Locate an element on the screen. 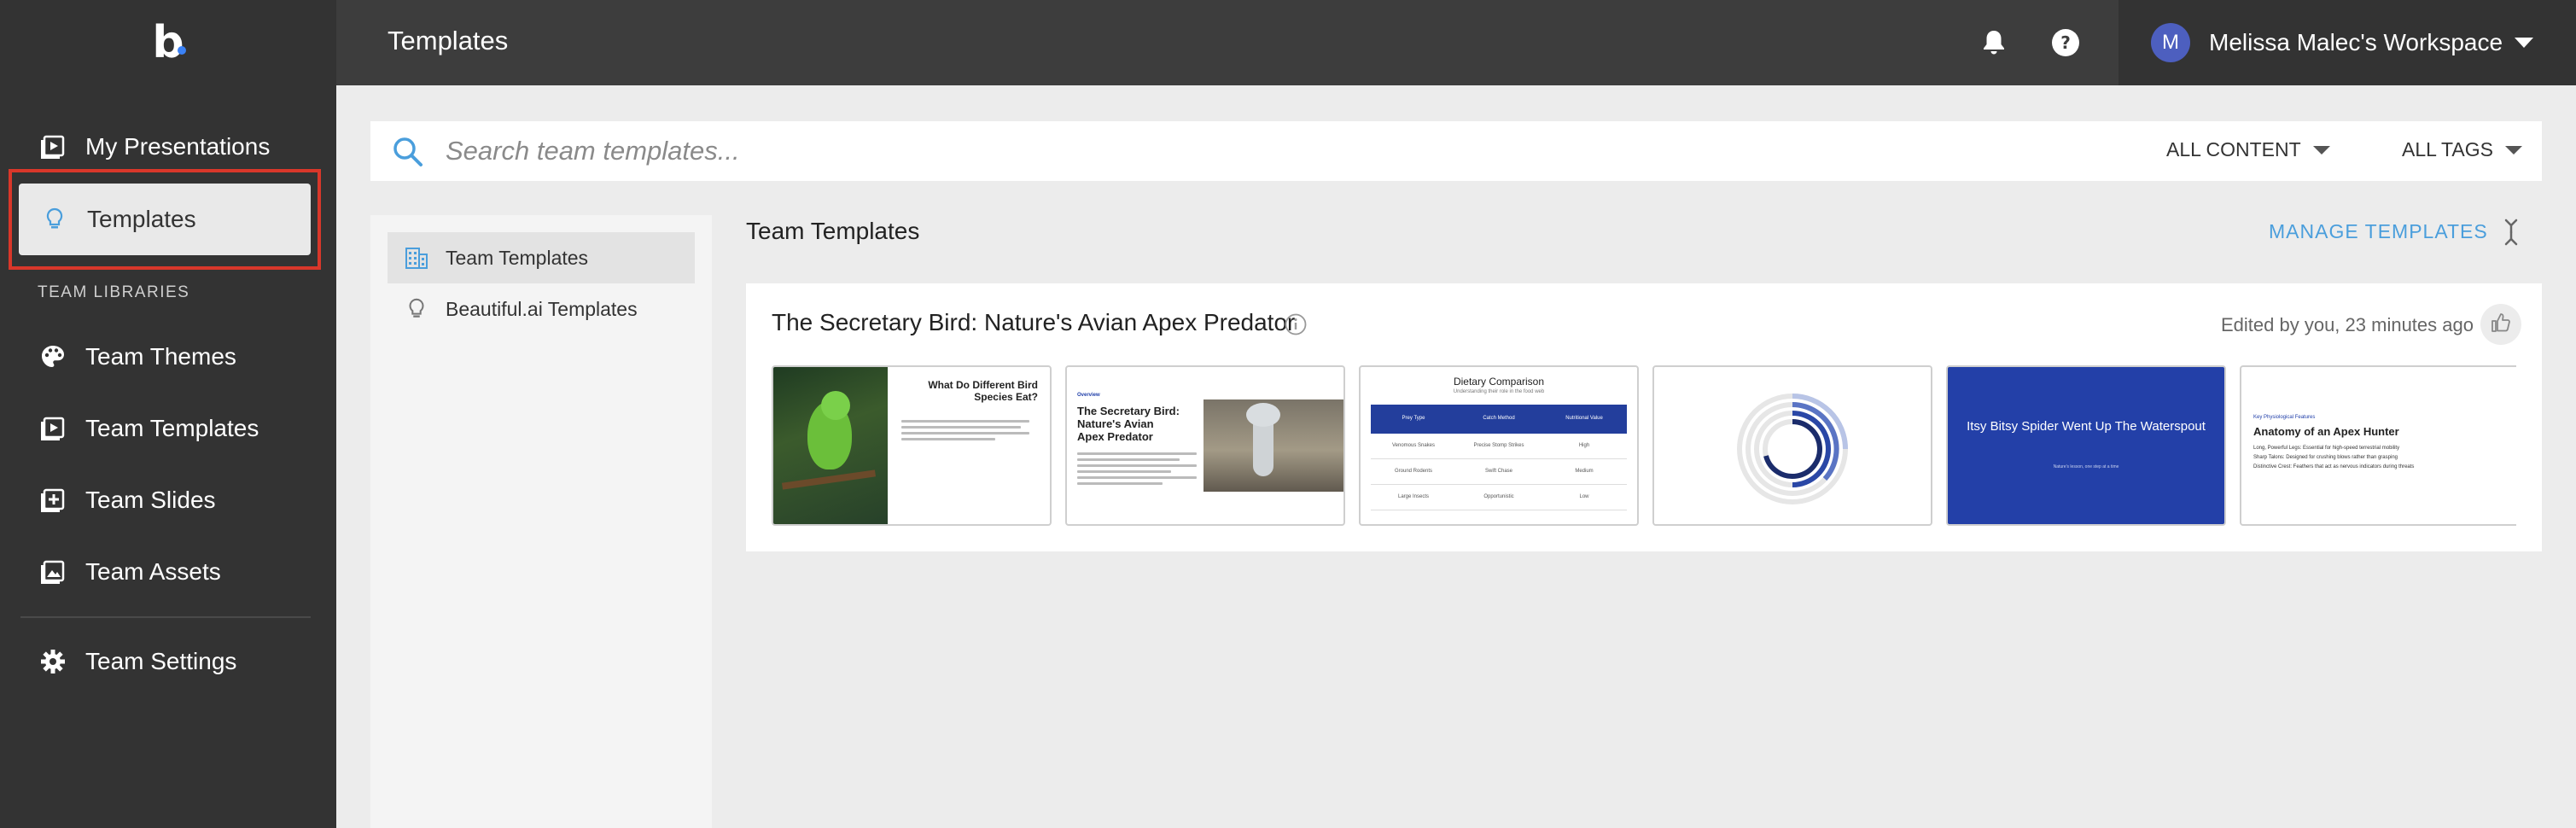 This screenshot has width=2576, height=828. notifications-bell-icon is located at coordinates (1994, 43).